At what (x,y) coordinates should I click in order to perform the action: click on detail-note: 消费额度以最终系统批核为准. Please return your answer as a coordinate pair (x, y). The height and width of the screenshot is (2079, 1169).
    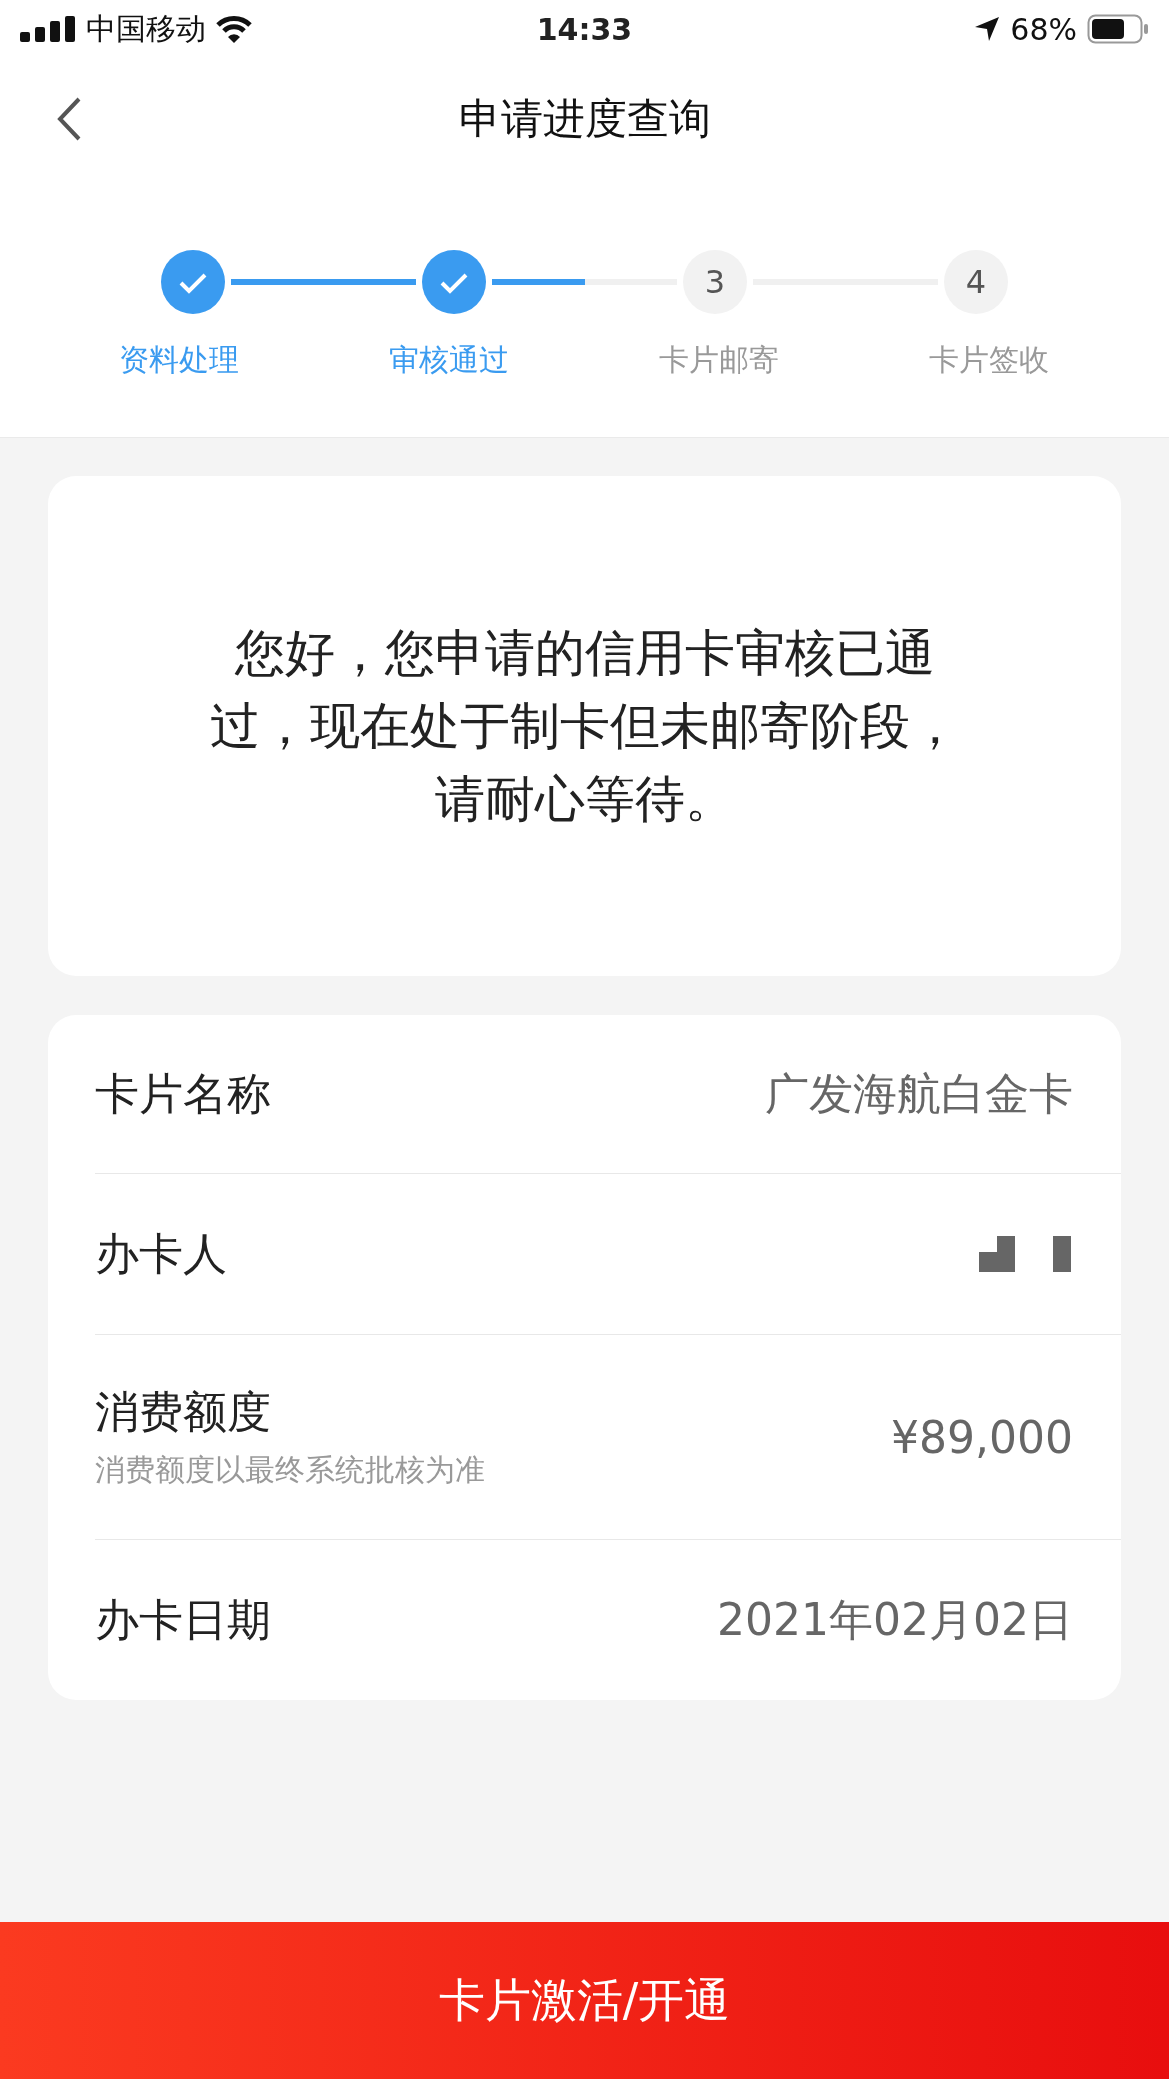
    Looking at the image, I should click on (290, 1470).